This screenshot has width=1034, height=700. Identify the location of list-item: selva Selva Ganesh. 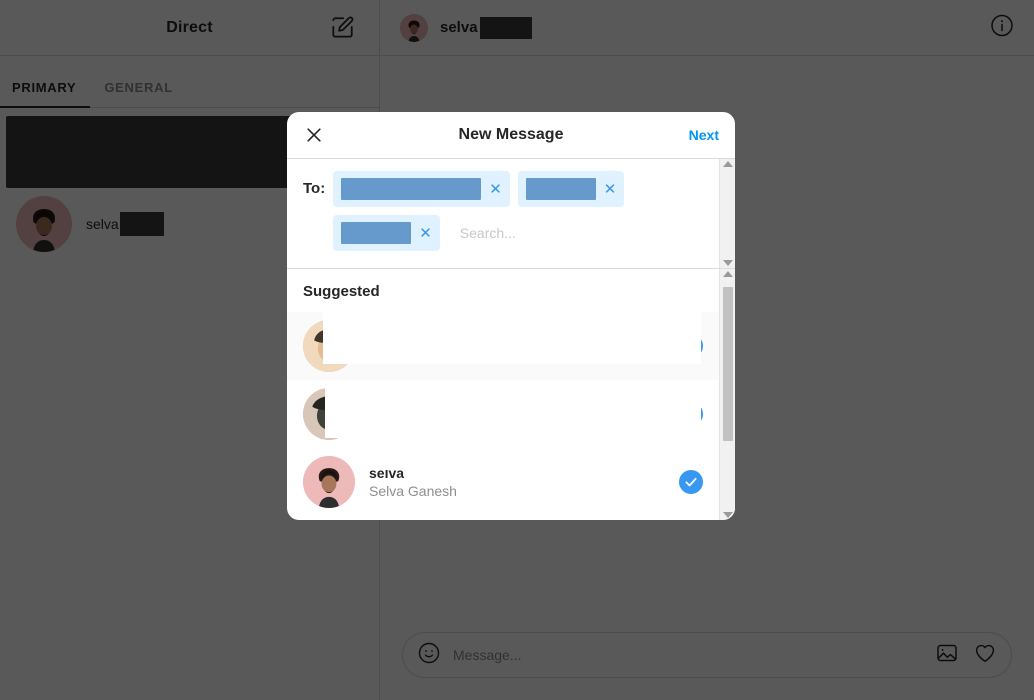
(503, 482).